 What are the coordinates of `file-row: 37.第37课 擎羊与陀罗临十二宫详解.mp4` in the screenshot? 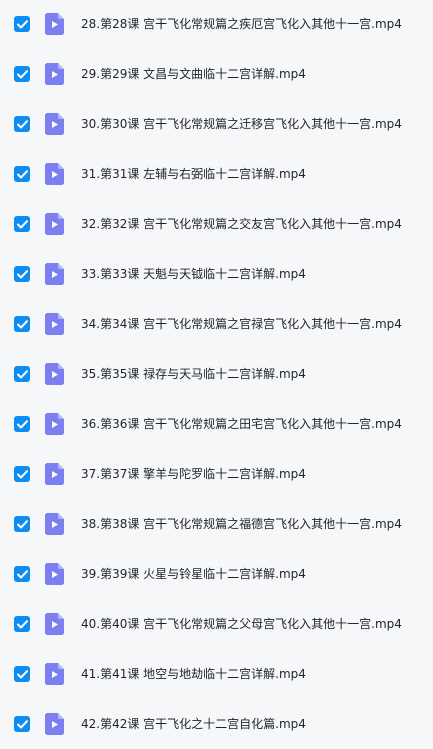 It's located at (216, 474).